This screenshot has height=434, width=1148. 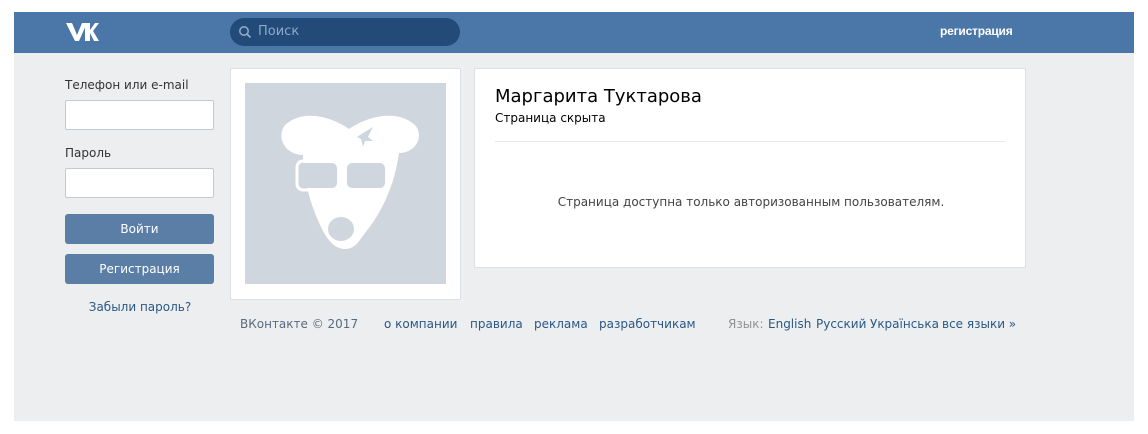 I want to click on password-input, so click(x=139, y=183).